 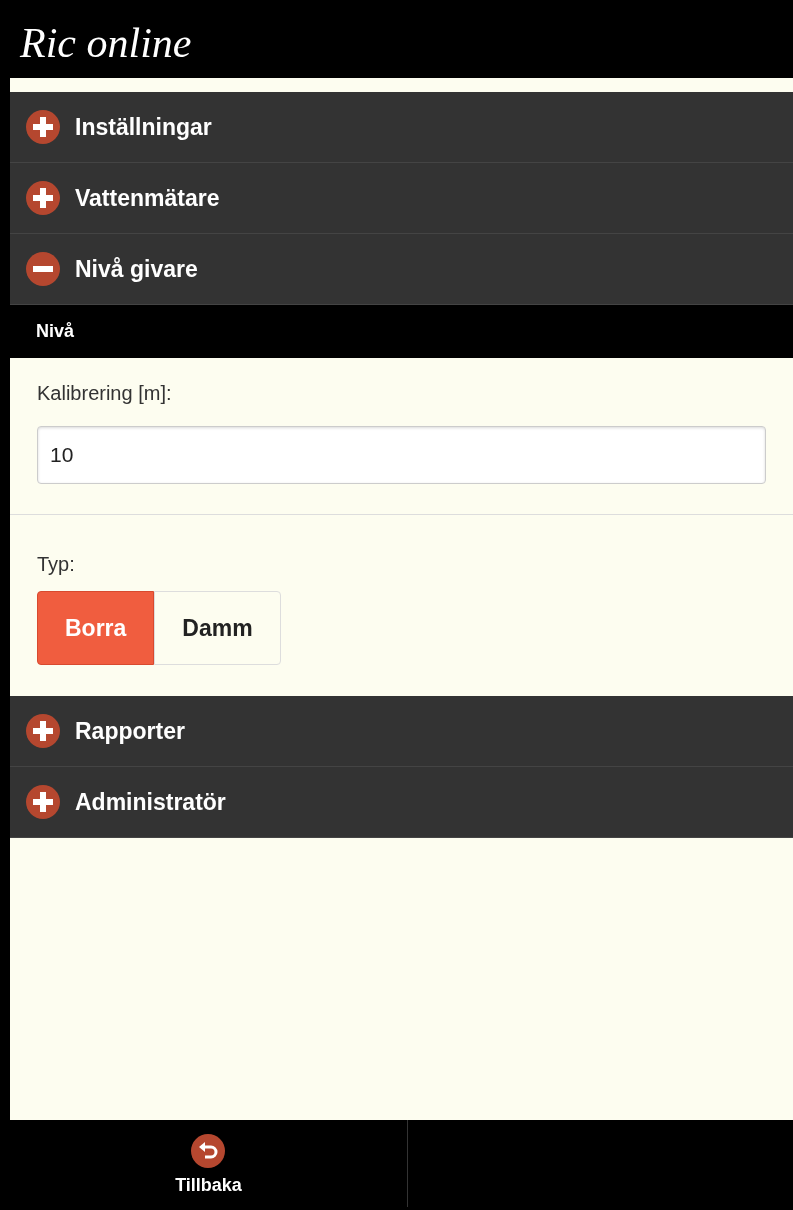 I want to click on subheader: Nivå, so click(x=401, y=331).